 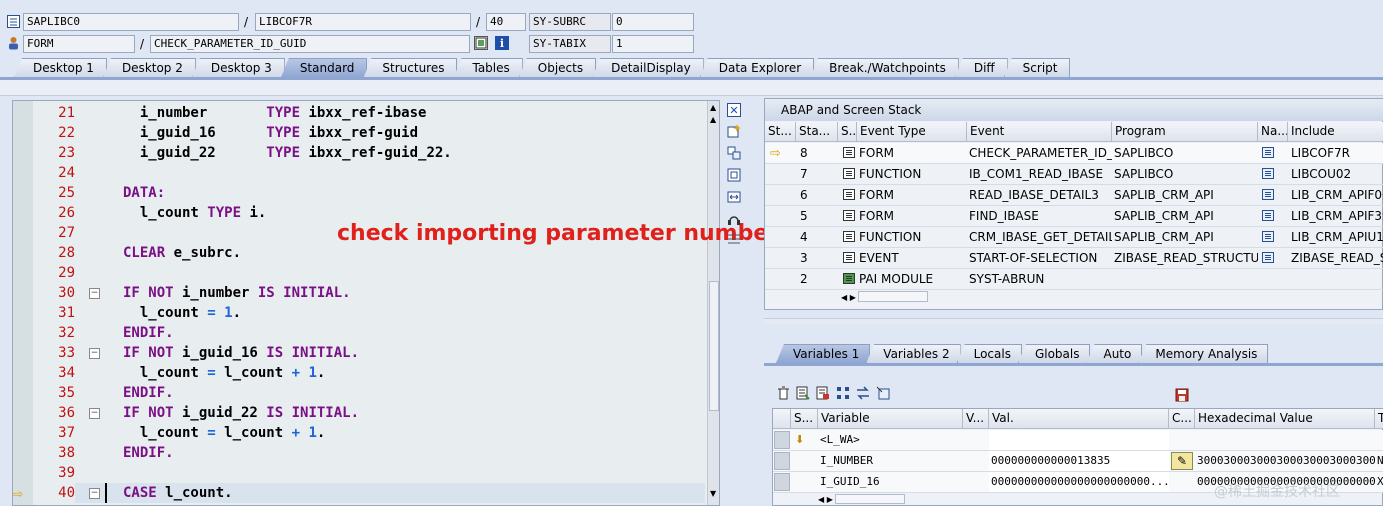 What do you see at coordinates (1182, 395) in the screenshot?
I see `save-icon` at bounding box center [1182, 395].